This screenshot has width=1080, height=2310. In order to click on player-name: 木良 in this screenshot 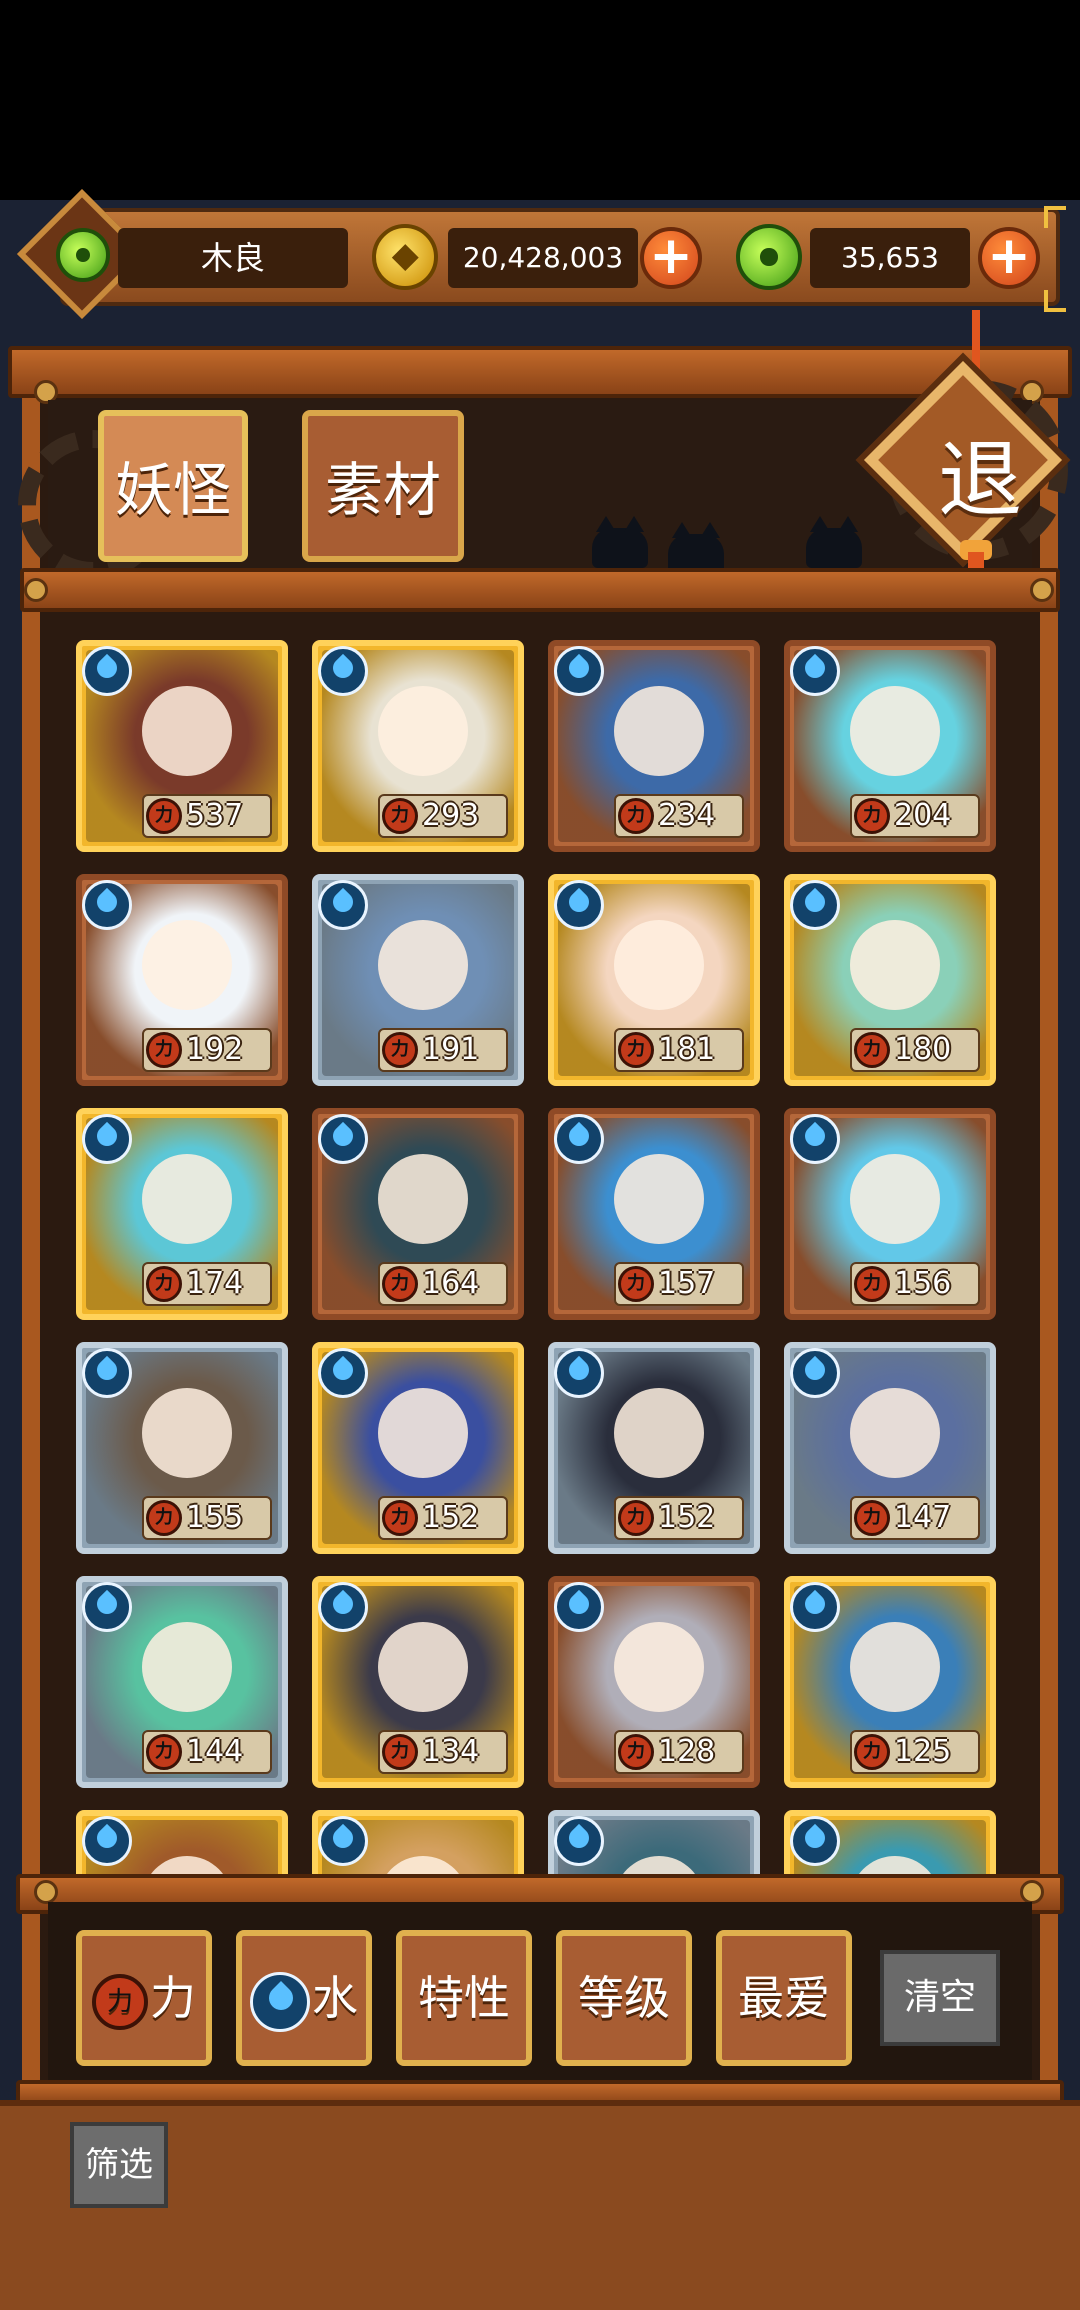, I will do `click(233, 258)`.